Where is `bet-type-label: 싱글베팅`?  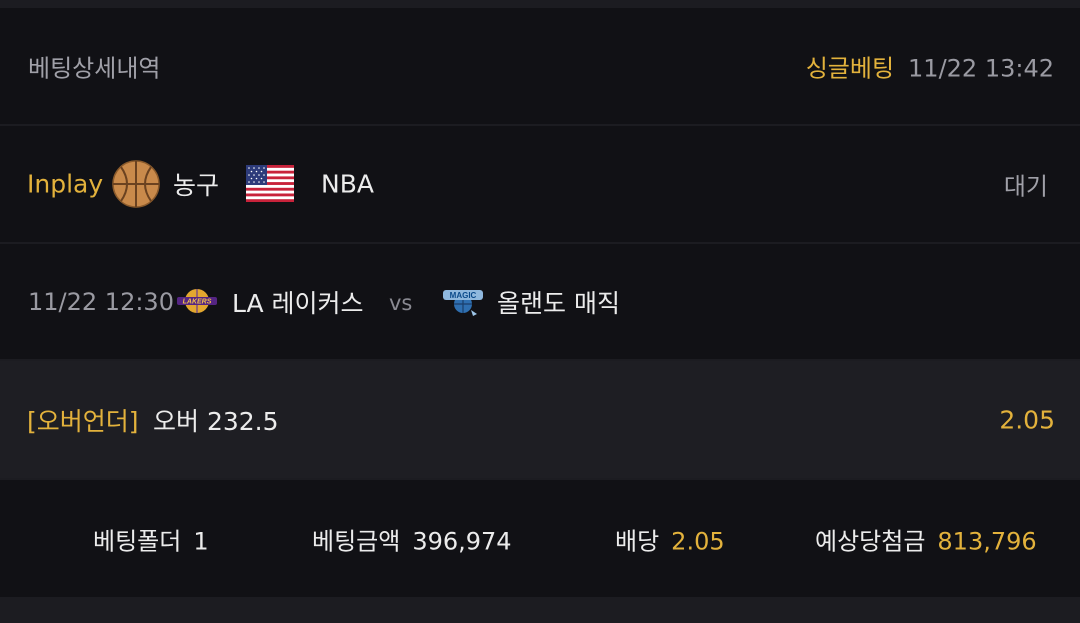 bet-type-label: 싱글베팅 is located at coordinates (850, 68).